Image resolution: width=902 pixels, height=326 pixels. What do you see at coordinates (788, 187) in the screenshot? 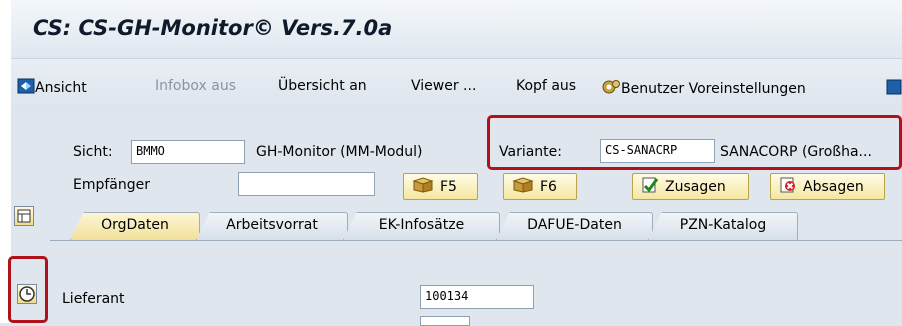
I see `reject-icon` at bounding box center [788, 187].